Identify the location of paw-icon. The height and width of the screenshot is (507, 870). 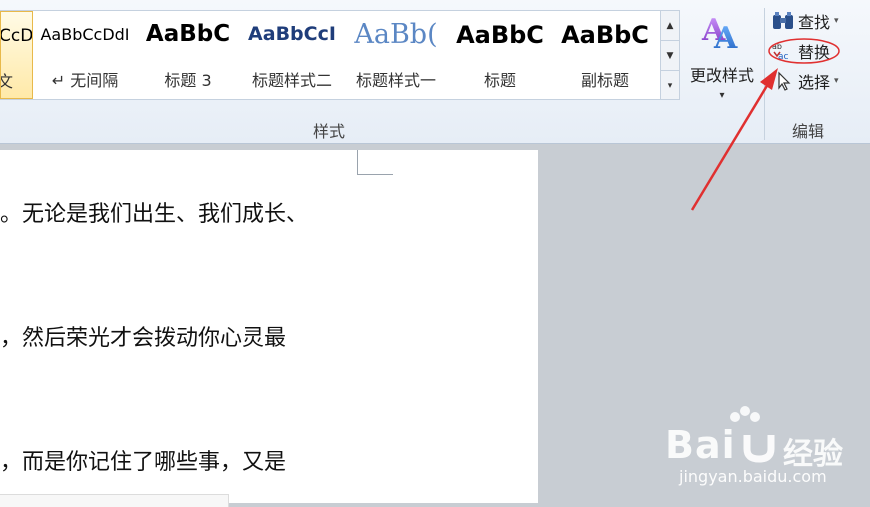
(759, 449).